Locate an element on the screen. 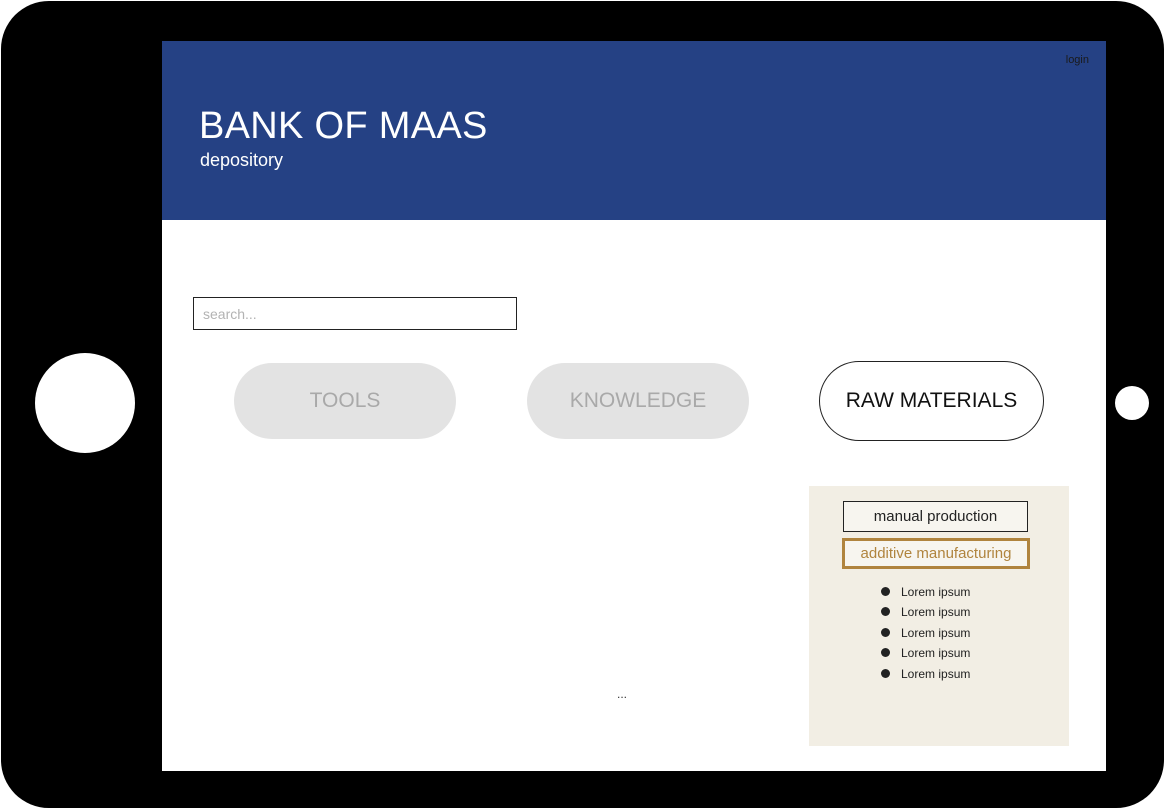 Image resolution: width=1165 pixels, height=809 pixels. tools-button: TOOLS is located at coordinates (345, 401).